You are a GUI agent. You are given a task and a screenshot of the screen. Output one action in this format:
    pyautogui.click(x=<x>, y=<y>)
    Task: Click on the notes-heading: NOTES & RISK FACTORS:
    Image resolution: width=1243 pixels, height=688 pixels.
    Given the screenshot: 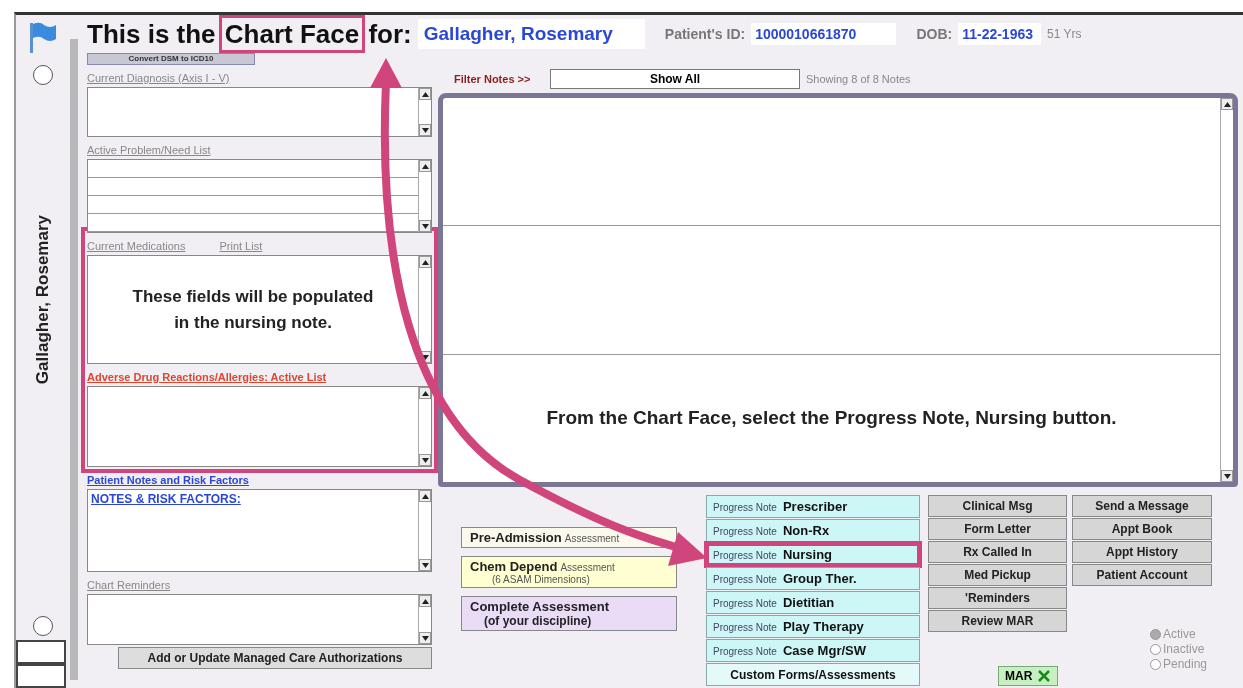 What is the action you would take?
    pyautogui.click(x=166, y=499)
    